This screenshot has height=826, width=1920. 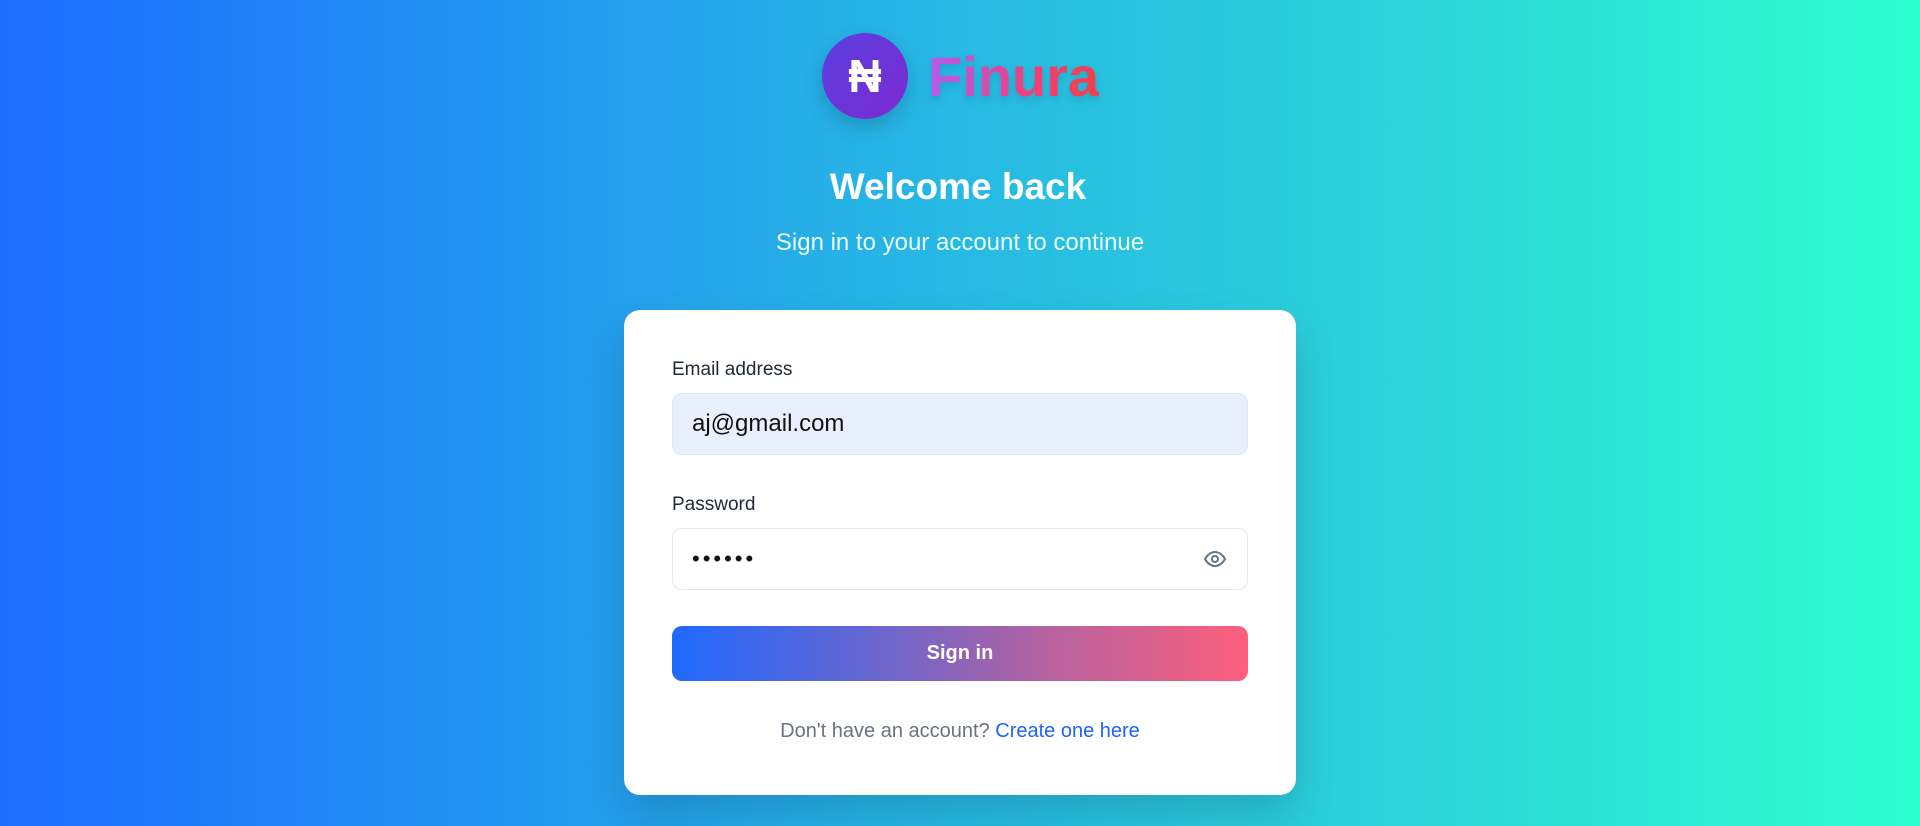 I want to click on page-subtitle: Sign in to your account to continue, so click(x=960, y=243).